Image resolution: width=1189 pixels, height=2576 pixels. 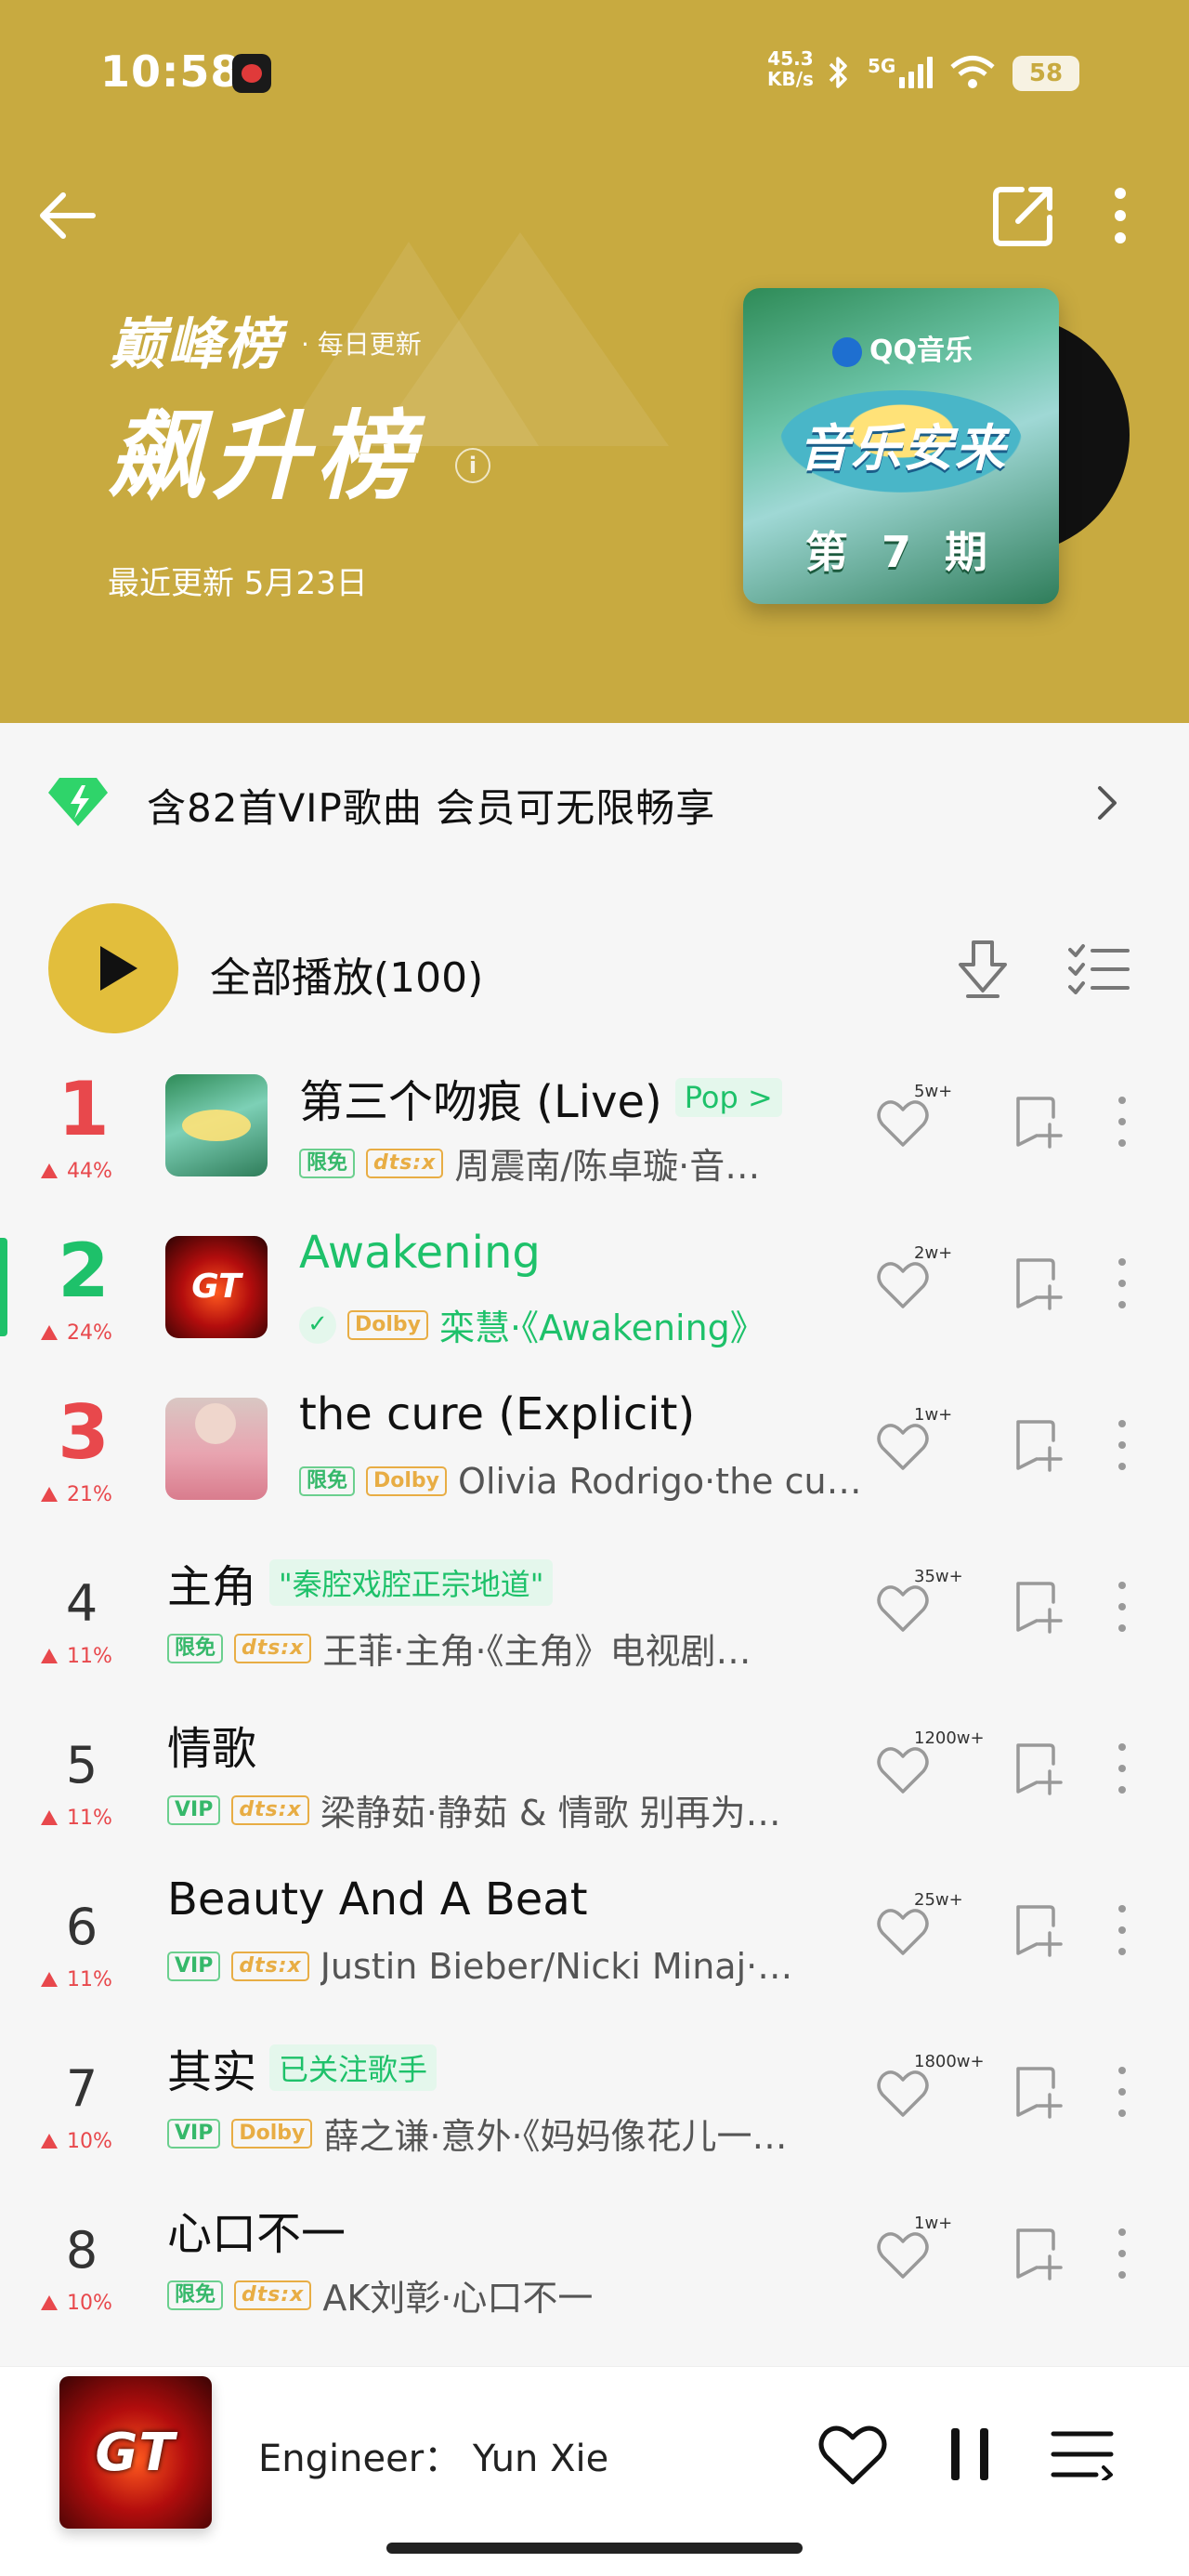 I want to click on chart-cover-image: QQ音乐 音乐安来 第 7 期, so click(x=901, y=446).